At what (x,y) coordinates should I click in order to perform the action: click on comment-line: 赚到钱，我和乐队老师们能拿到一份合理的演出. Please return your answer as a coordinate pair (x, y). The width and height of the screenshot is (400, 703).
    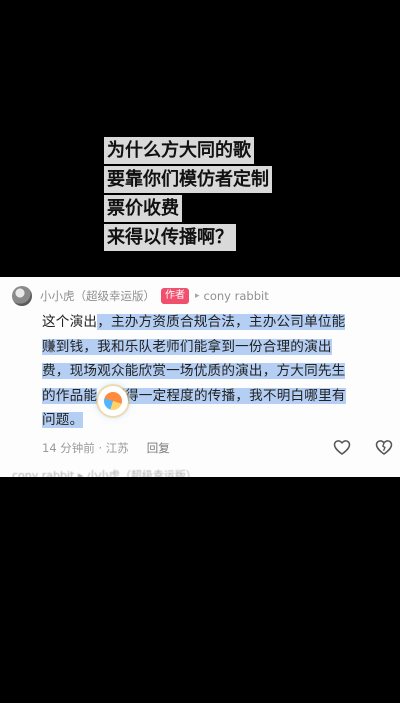
    Looking at the image, I should click on (214, 347).